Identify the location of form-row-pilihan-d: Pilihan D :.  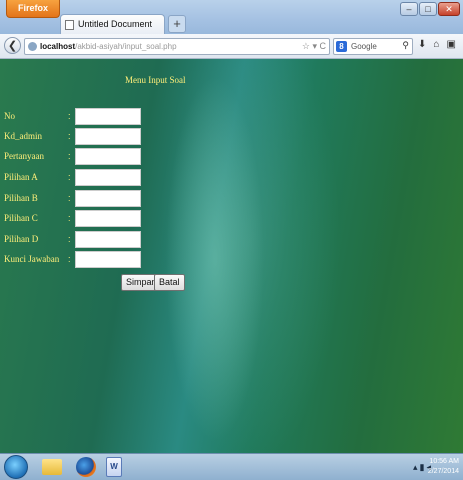
(100, 239).